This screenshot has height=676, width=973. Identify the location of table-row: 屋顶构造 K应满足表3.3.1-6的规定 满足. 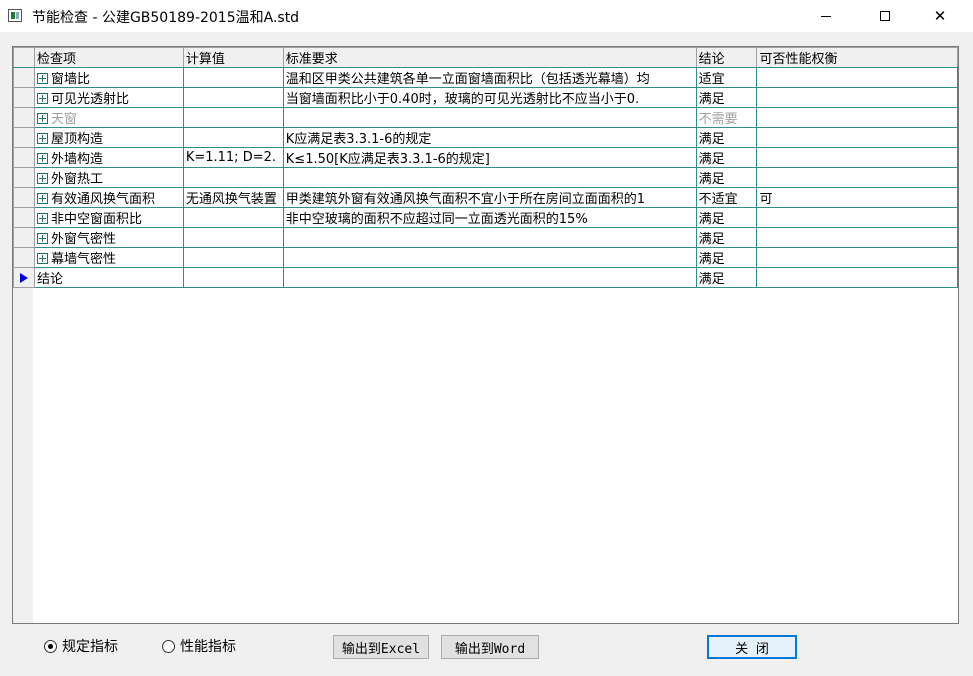
(485, 137).